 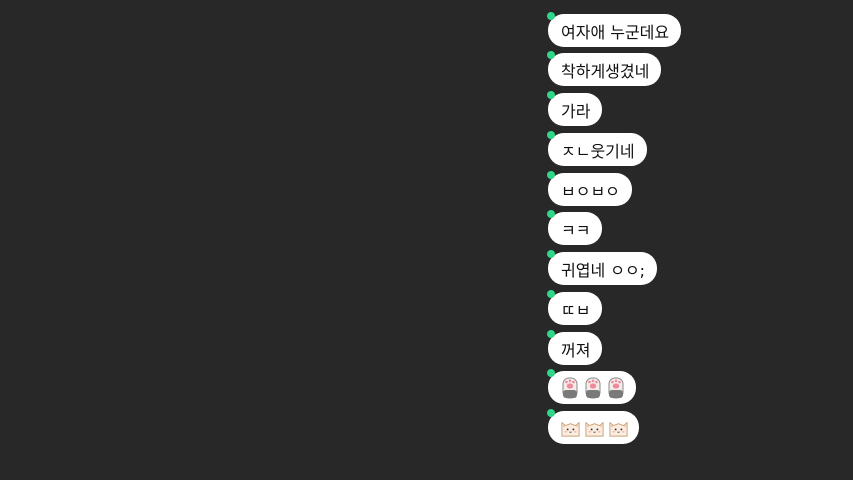 I want to click on message-bubble: 가라, so click(x=575, y=108).